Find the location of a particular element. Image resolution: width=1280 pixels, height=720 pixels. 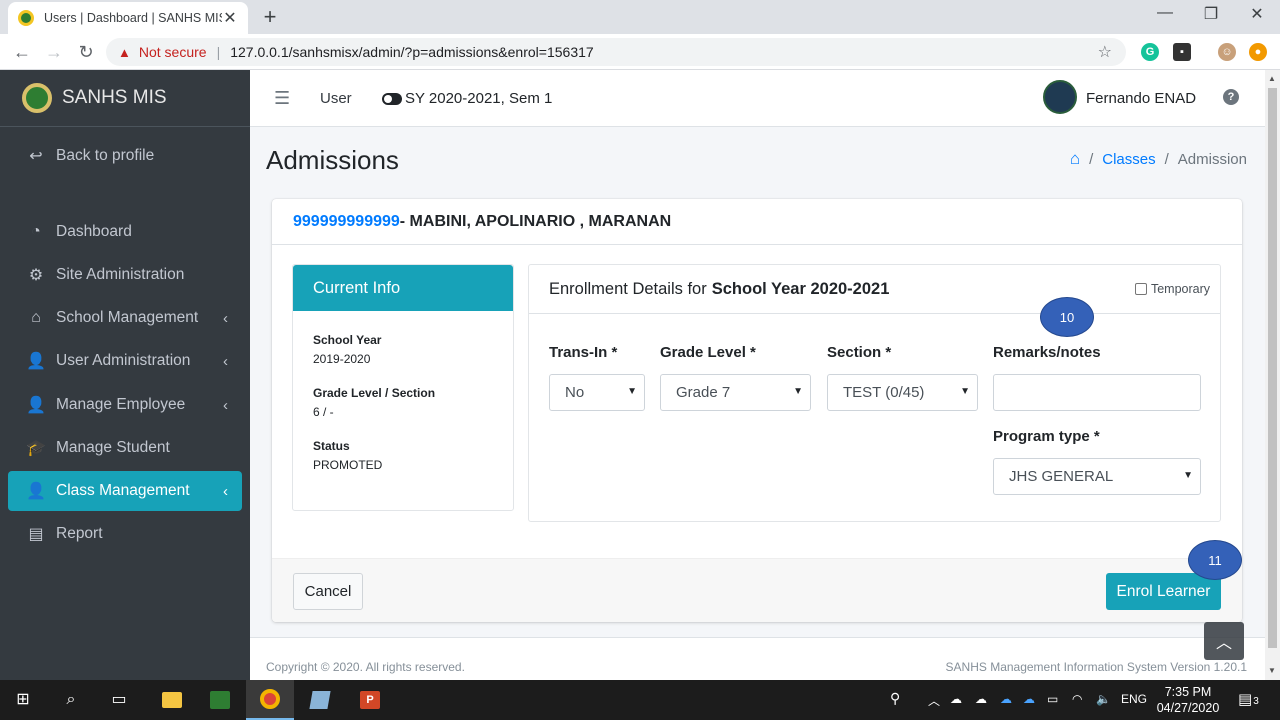

sidebar-item-user-administration: 👤 User Administration ‹ is located at coordinates (125, 361).